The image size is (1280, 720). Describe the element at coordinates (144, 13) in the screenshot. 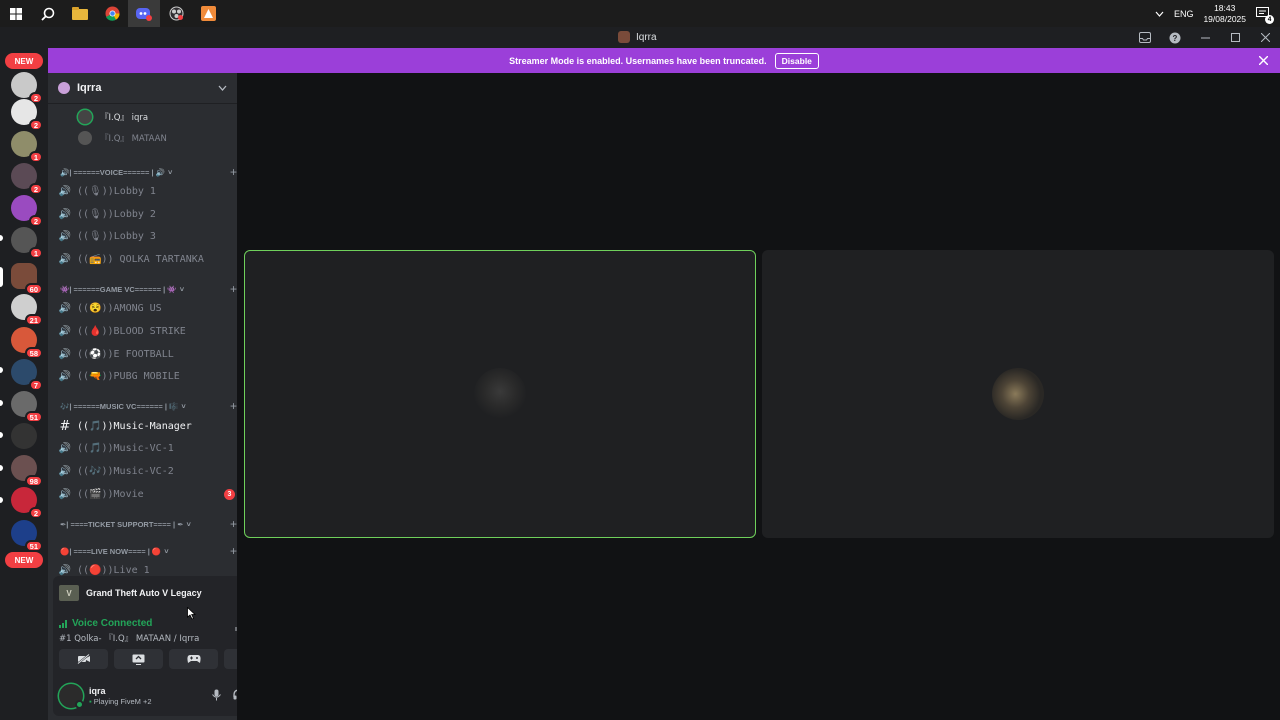

I see `discord-icon` at that location.